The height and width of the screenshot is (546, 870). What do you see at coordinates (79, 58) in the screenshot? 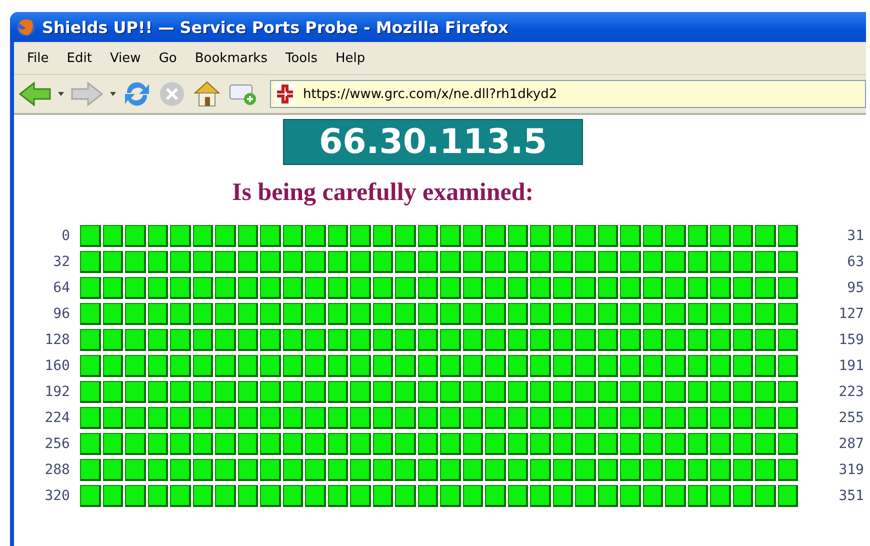
I see `menu-item: Edit` at bounding box center [79, 58].